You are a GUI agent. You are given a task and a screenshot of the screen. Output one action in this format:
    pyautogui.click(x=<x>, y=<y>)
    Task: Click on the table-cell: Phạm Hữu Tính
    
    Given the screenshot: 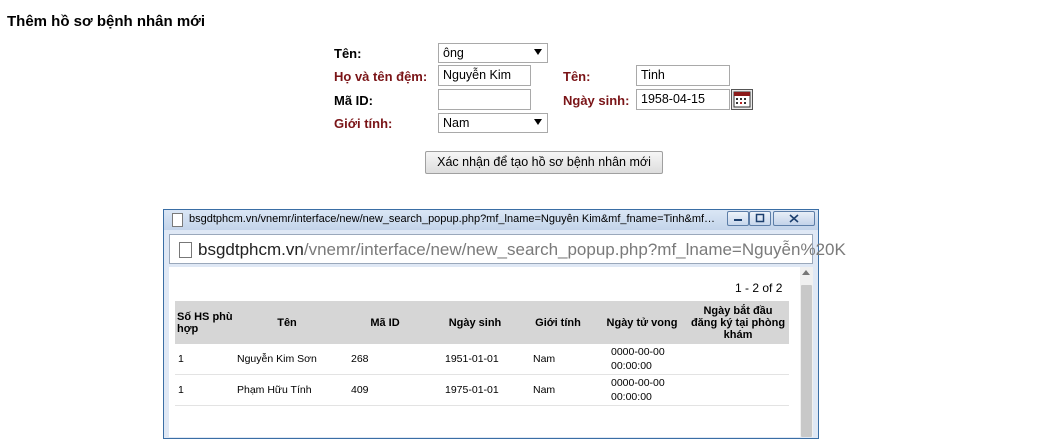 What is the action you would take?
    pyautogui.click(x=287, y=390)
    